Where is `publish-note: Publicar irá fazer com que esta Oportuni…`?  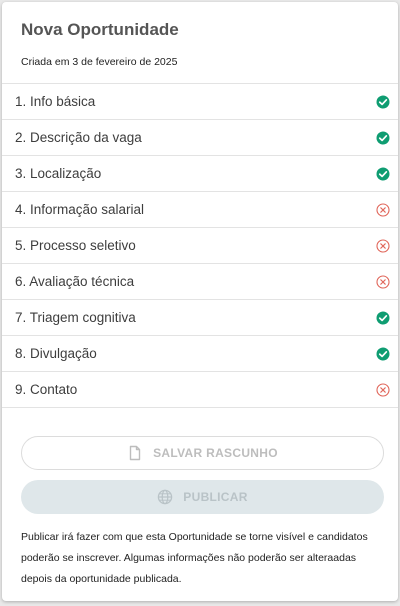
publish-note: Publicar irá fazer com que esta Oportuni… is located at coordinates (194, 558).